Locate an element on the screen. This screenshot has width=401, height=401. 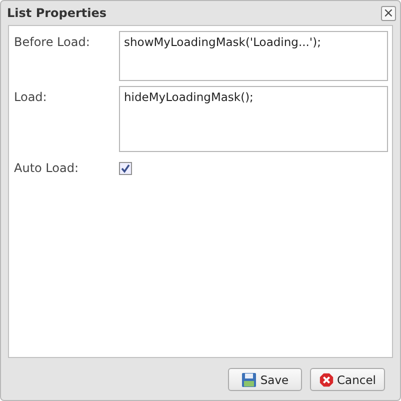
code-field: showMyLoadingMask('Loading...'); is located at coordinates (253, 56).